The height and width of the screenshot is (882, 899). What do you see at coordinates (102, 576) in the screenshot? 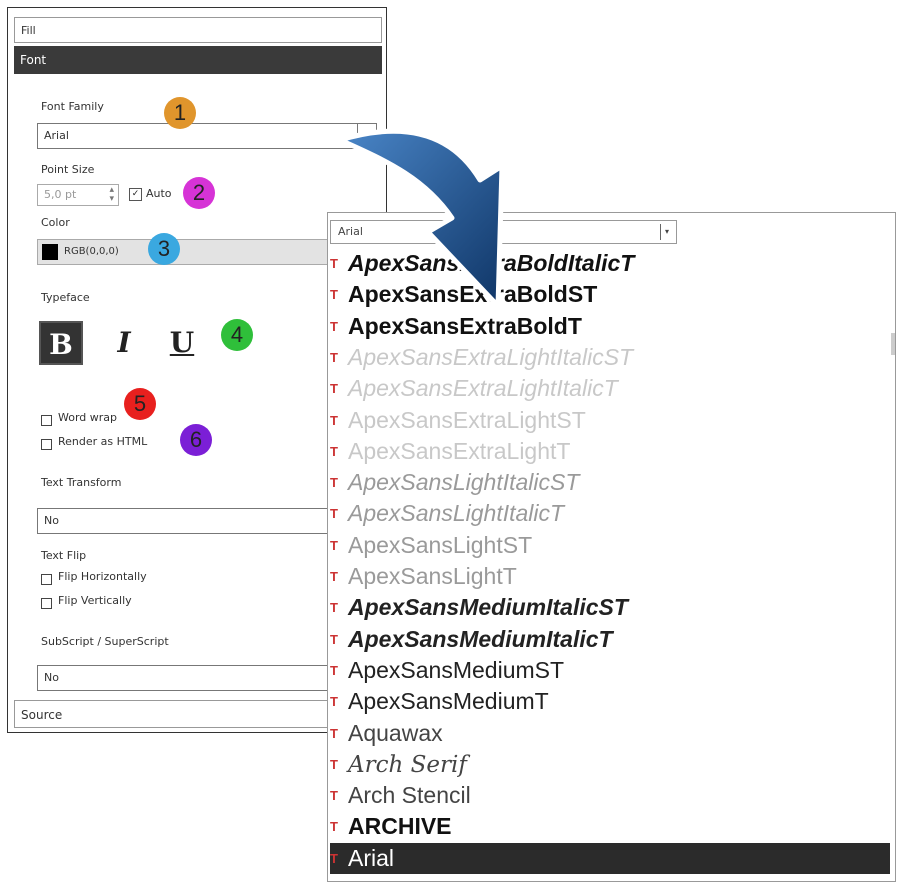
I see `flip-horizontally-label: Flip Horizontally` at bounding box center [102, 576].